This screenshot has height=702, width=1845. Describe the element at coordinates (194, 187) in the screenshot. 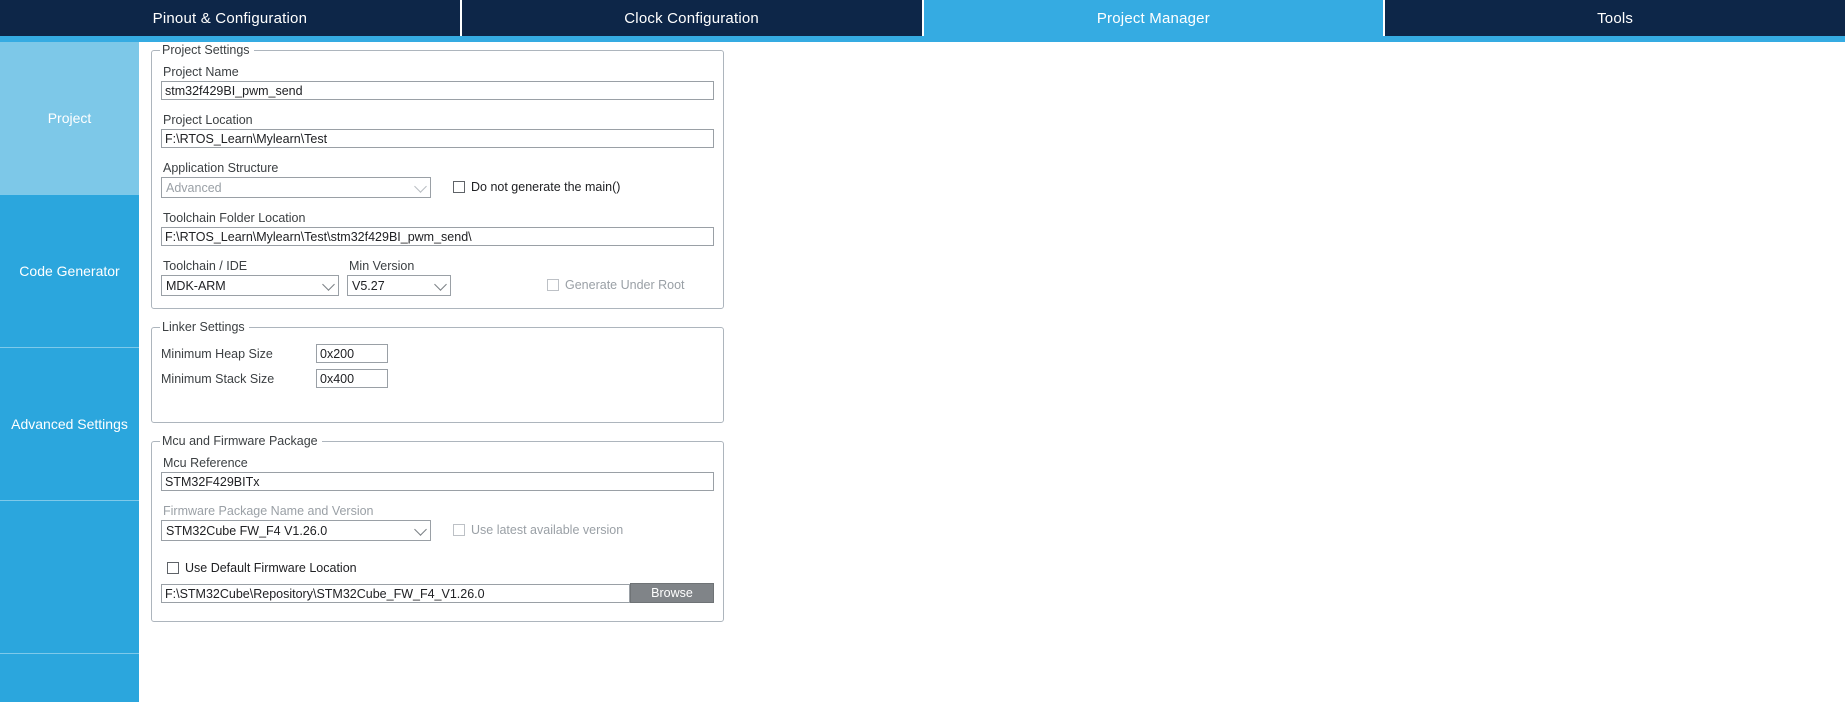

I see `application-structure-value: Advanced` at that location.